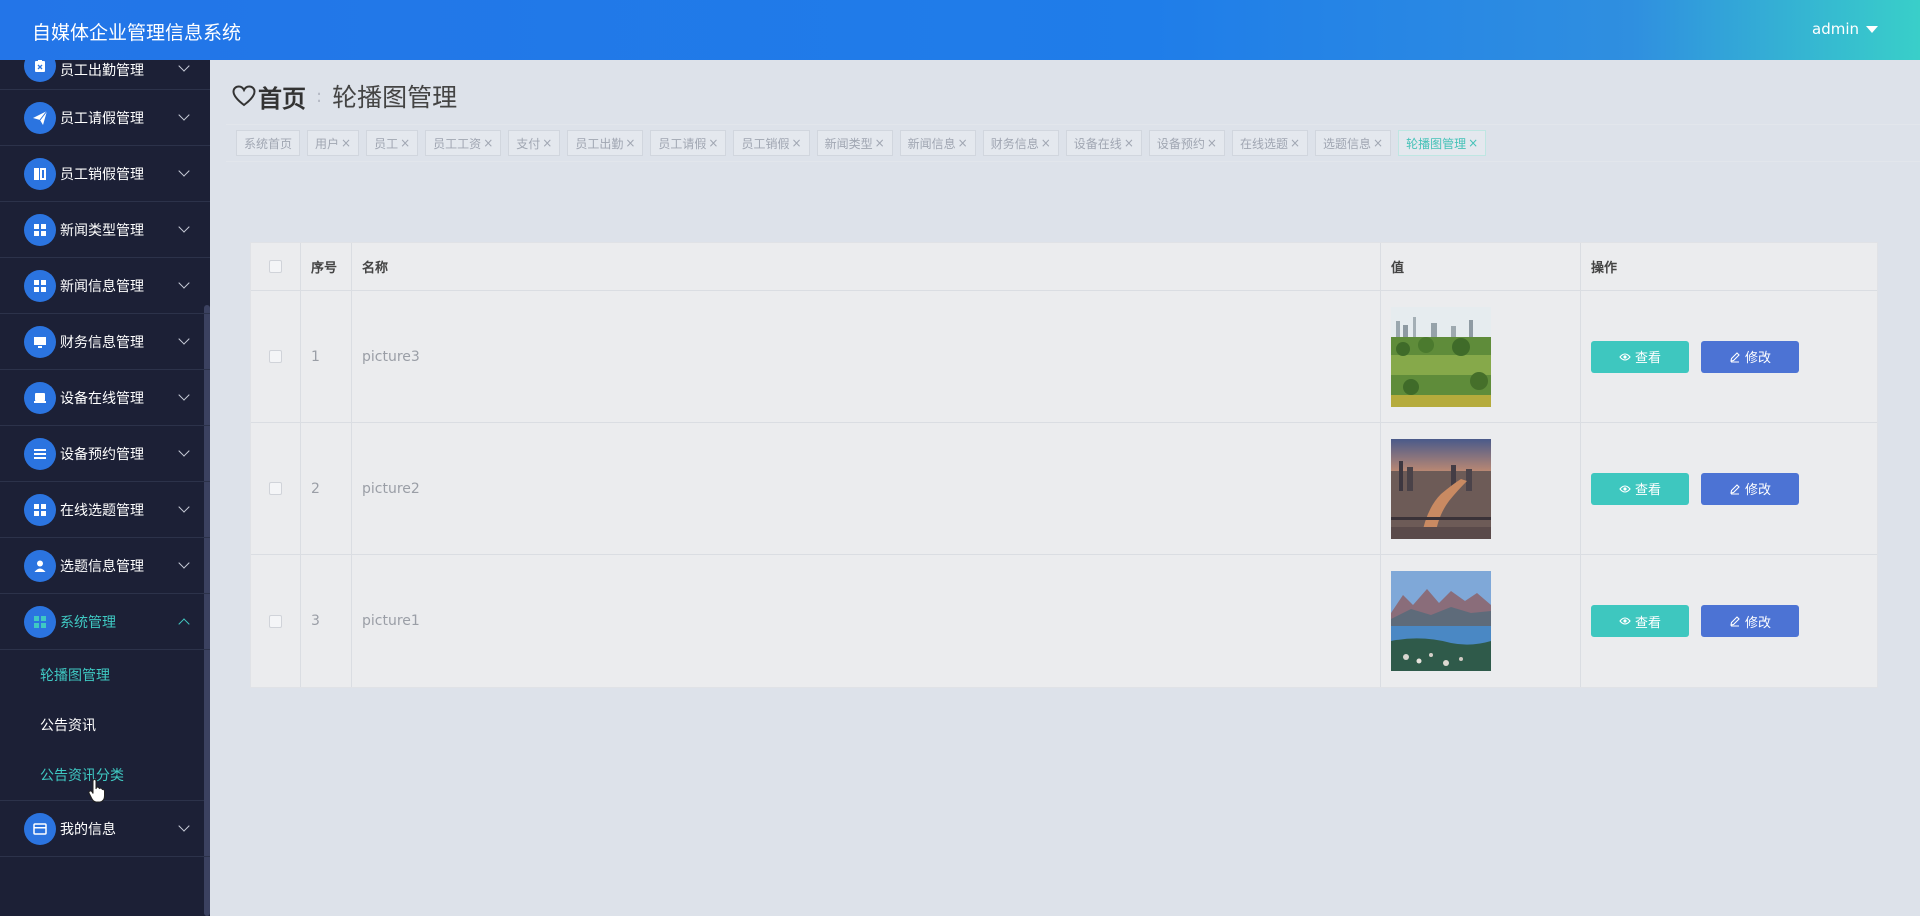 Image resolution: width=1920 pixels, height=916 pixels. I want to click on tag-item: 在线选题 ×, so click(1270, 143).